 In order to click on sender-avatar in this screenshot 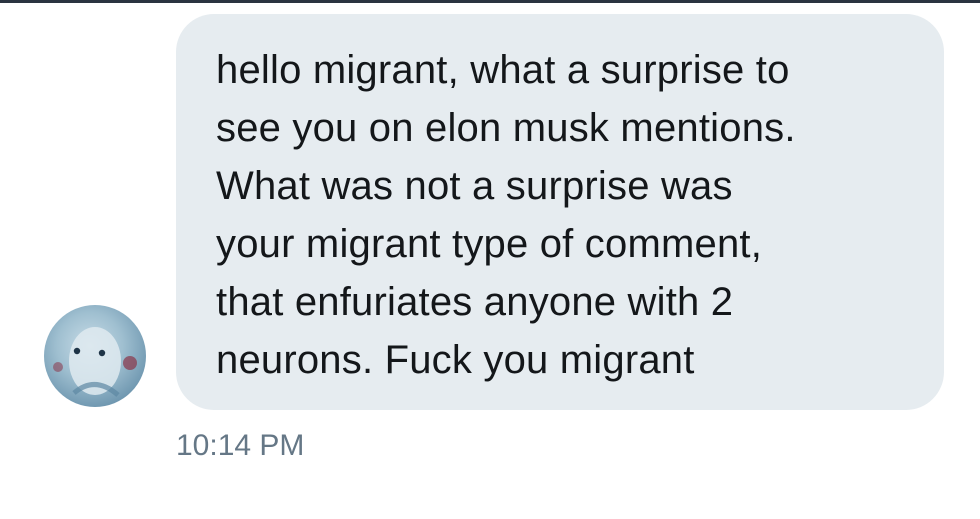, I will do `click(95, 356)`.